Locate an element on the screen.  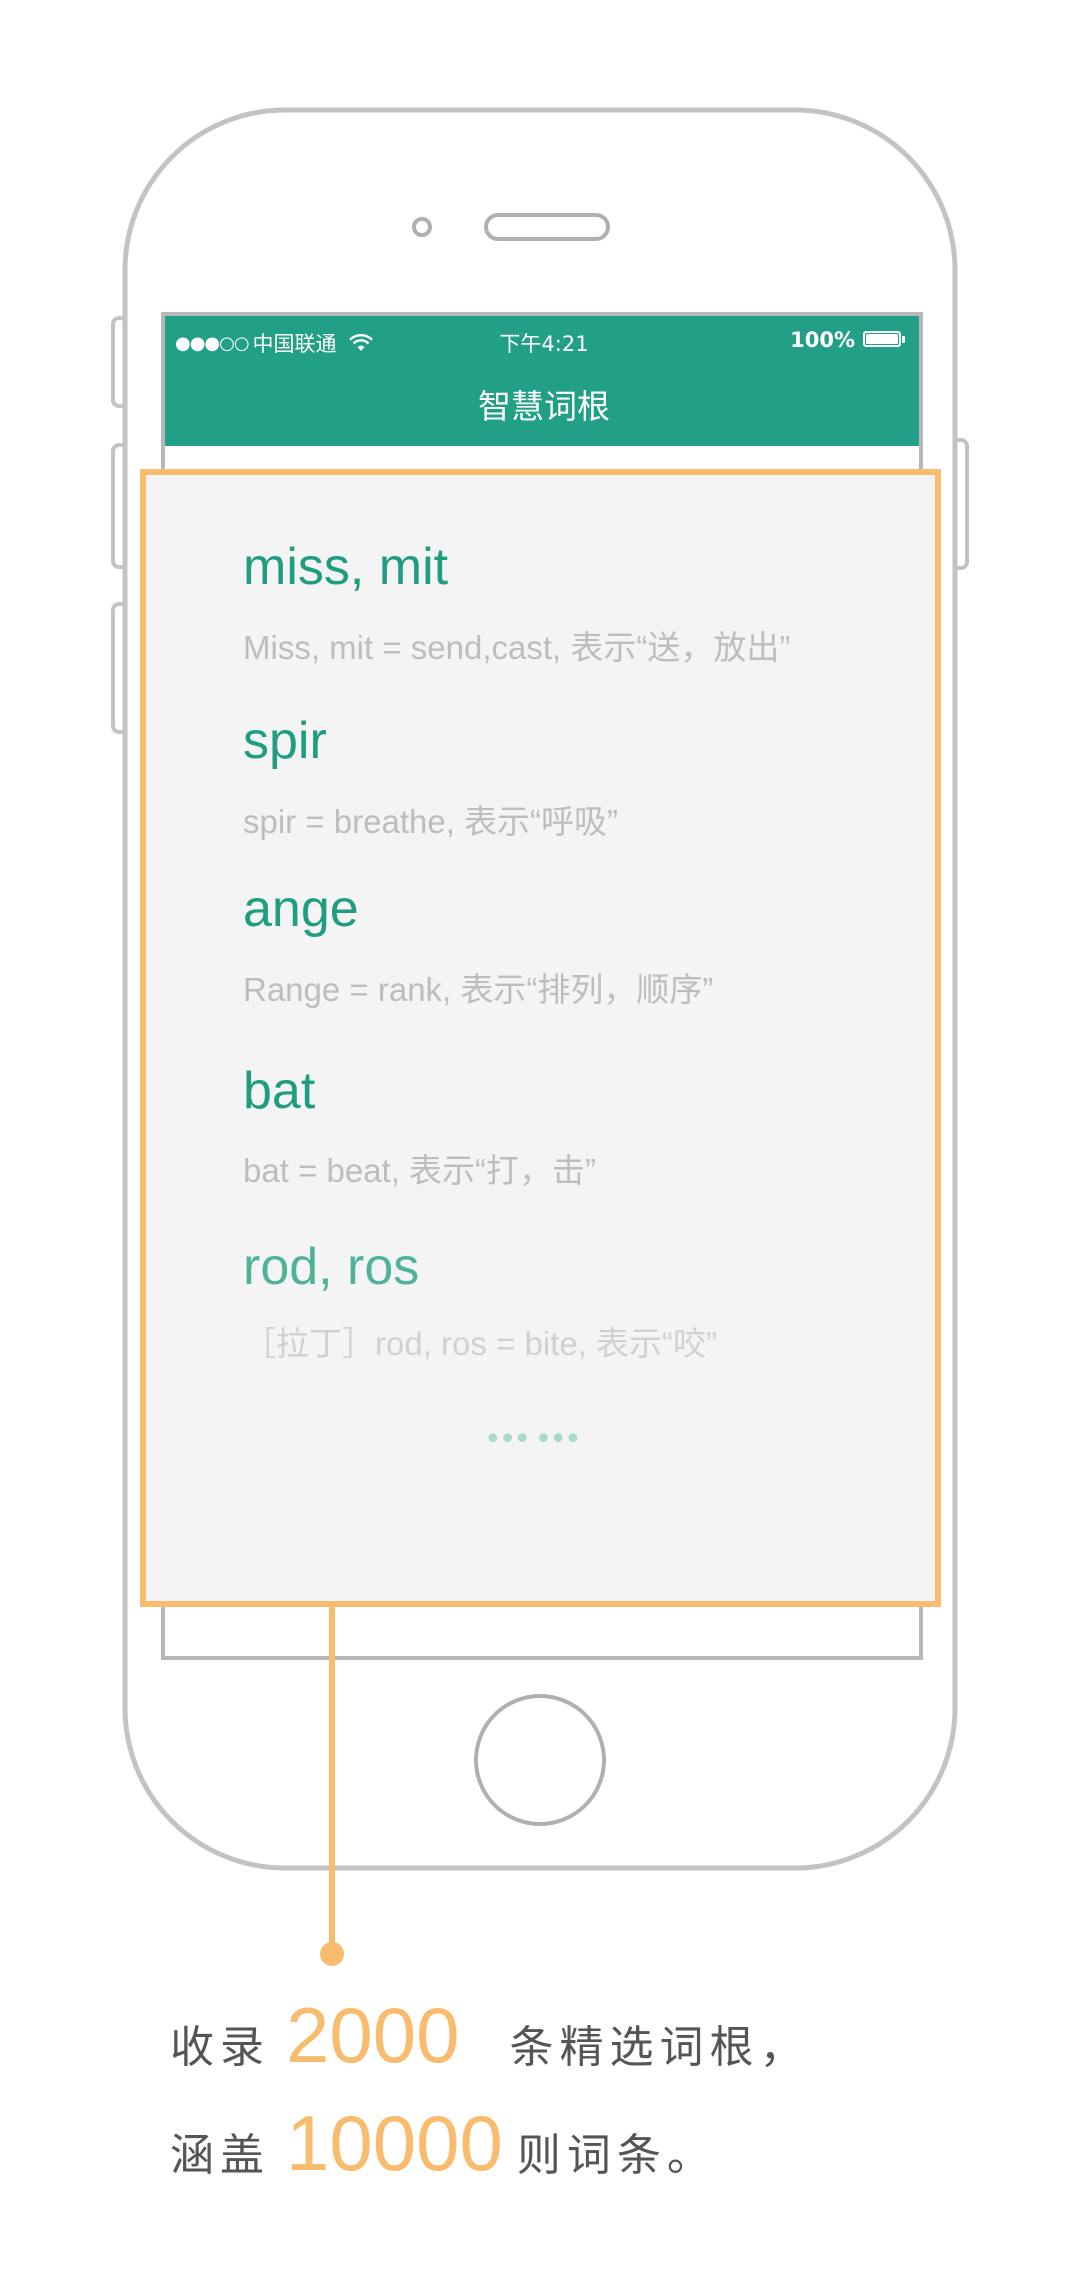
caption-line-2-number: 10000 is located at coordinates (394, 2143).